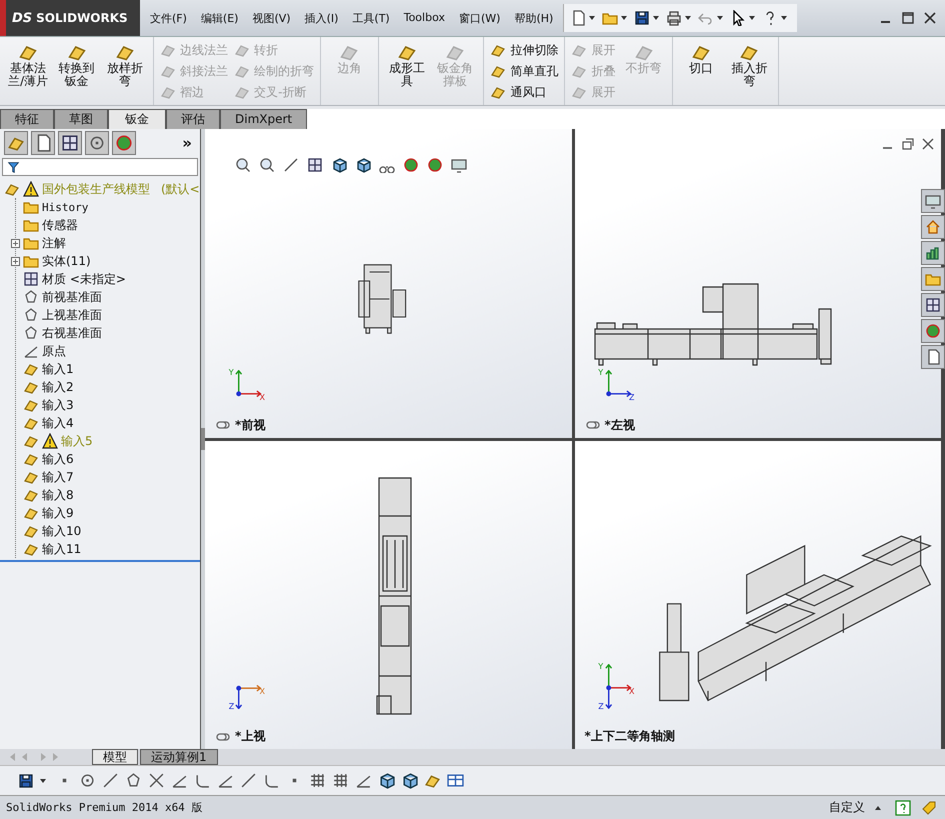  What do you see at coordinates (58, 387) in the screenshot?
I see `tree-item: 输入2` at bounding box center [58, 387].